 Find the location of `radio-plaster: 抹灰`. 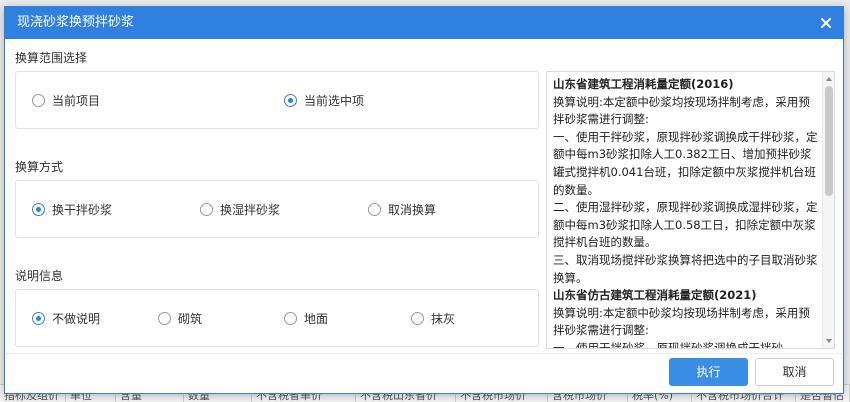

radio-plaster: 抹灰 is located at coordinates (433, 318).